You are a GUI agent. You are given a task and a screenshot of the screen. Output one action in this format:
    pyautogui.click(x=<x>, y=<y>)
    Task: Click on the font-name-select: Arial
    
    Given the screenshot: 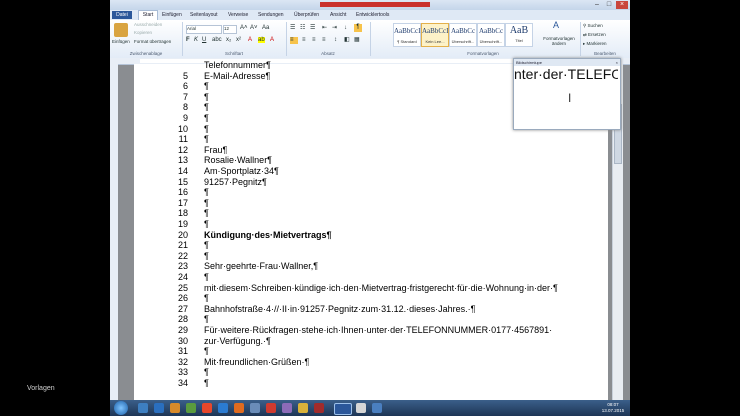 What is the action you would take?
    pyautogui.click(x=204, y=29)
    